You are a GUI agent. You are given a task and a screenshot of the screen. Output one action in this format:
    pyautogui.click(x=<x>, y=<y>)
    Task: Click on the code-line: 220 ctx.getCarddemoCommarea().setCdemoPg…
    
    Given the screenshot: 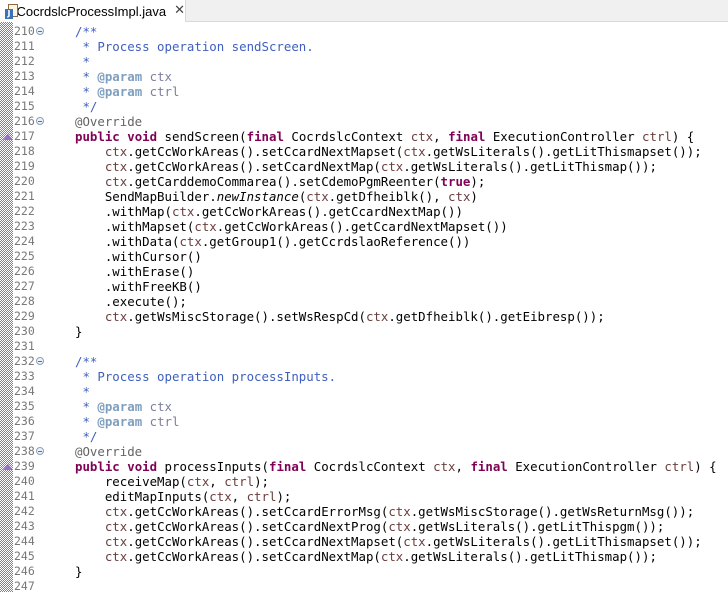 What is the action you would take?
    pyautogui.click(x=364, y=181)
    